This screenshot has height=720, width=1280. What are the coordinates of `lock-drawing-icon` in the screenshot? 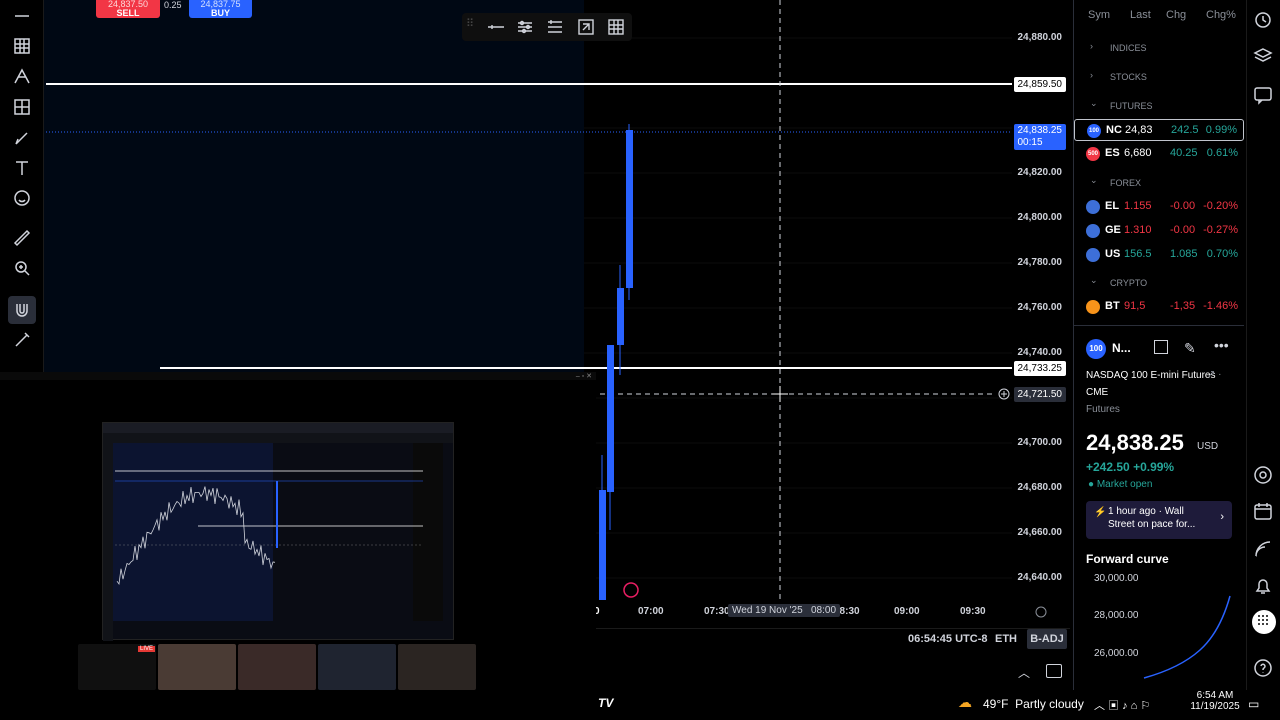 It's located at (22, 340).